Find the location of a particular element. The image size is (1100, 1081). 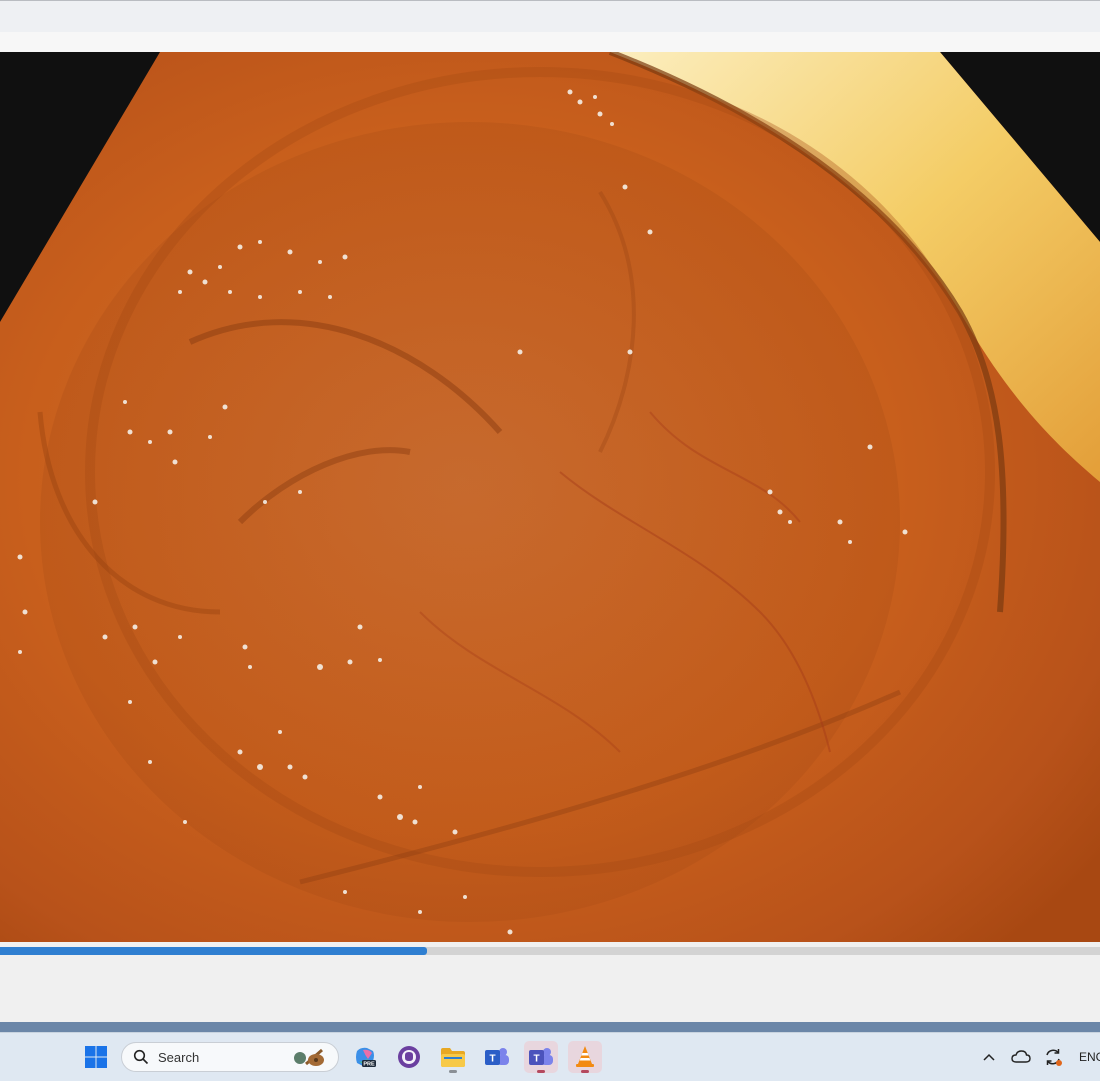

taskbar-app-teams-work: T is located at coordinates (497, 1057).